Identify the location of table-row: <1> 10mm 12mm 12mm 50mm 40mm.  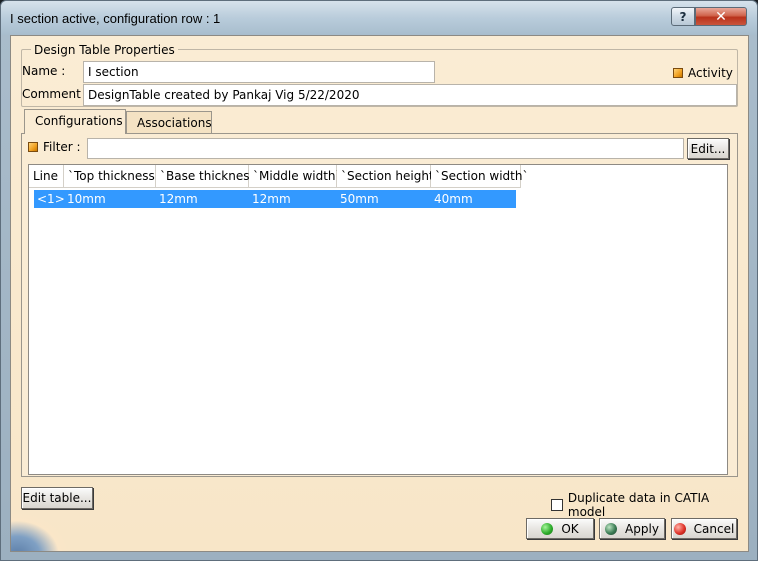
(275, 199).